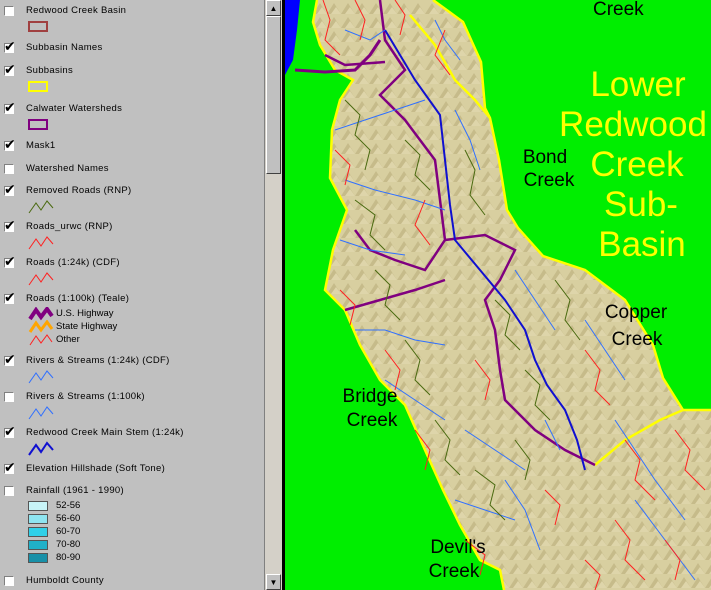  What do you see at coordinates (38, 86) in the screenshot?
I see `subbasin-outline-symbol` at bounding box center [38, 86].